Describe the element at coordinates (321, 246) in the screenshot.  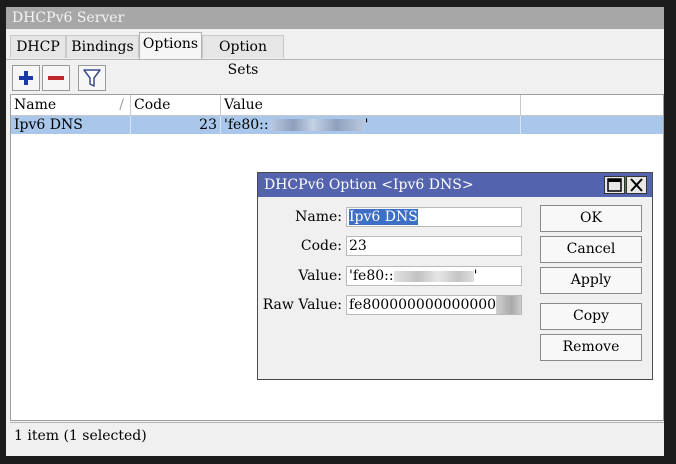
I see `code-label: Code:` at that location.